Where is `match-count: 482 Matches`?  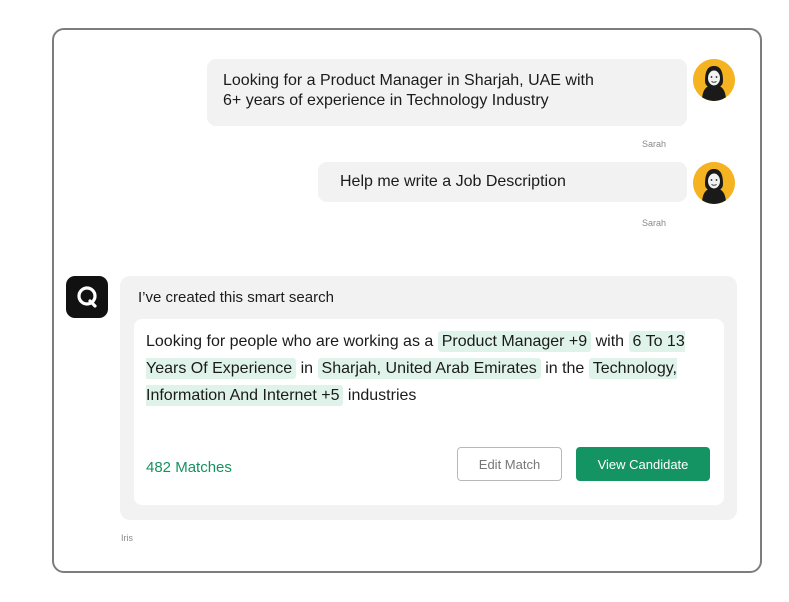 match-count: 482 Matches is located at coordinates (189, 467).